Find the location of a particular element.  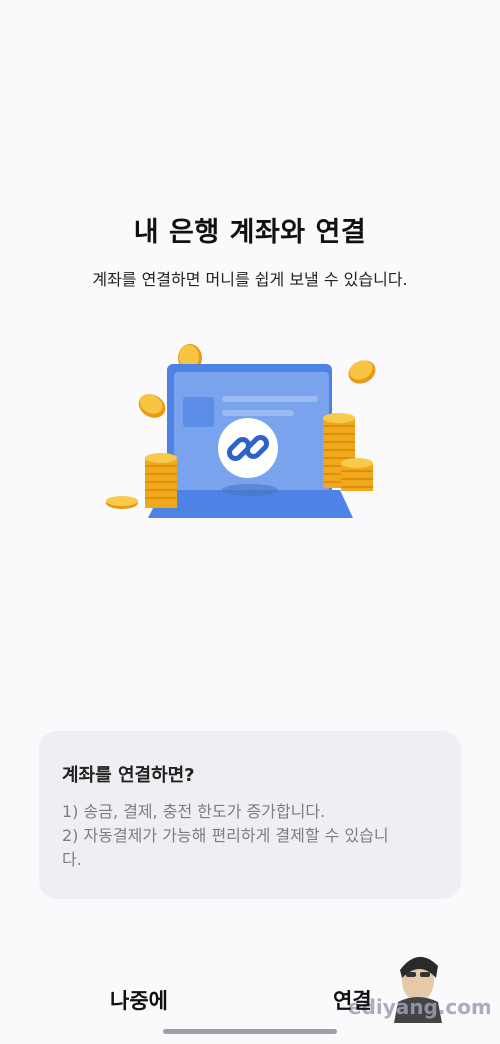

bank-account-link-illustration is located at coordinates (241, 431).